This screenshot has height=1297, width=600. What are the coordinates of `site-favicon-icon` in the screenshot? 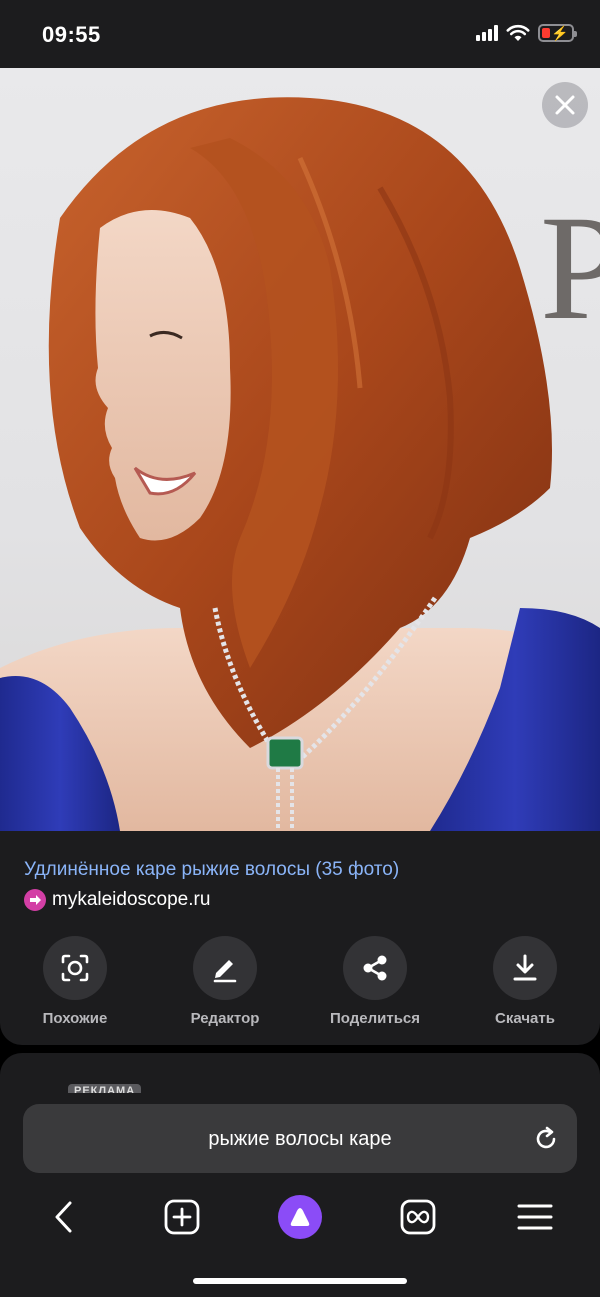 It's located at (35, 900).